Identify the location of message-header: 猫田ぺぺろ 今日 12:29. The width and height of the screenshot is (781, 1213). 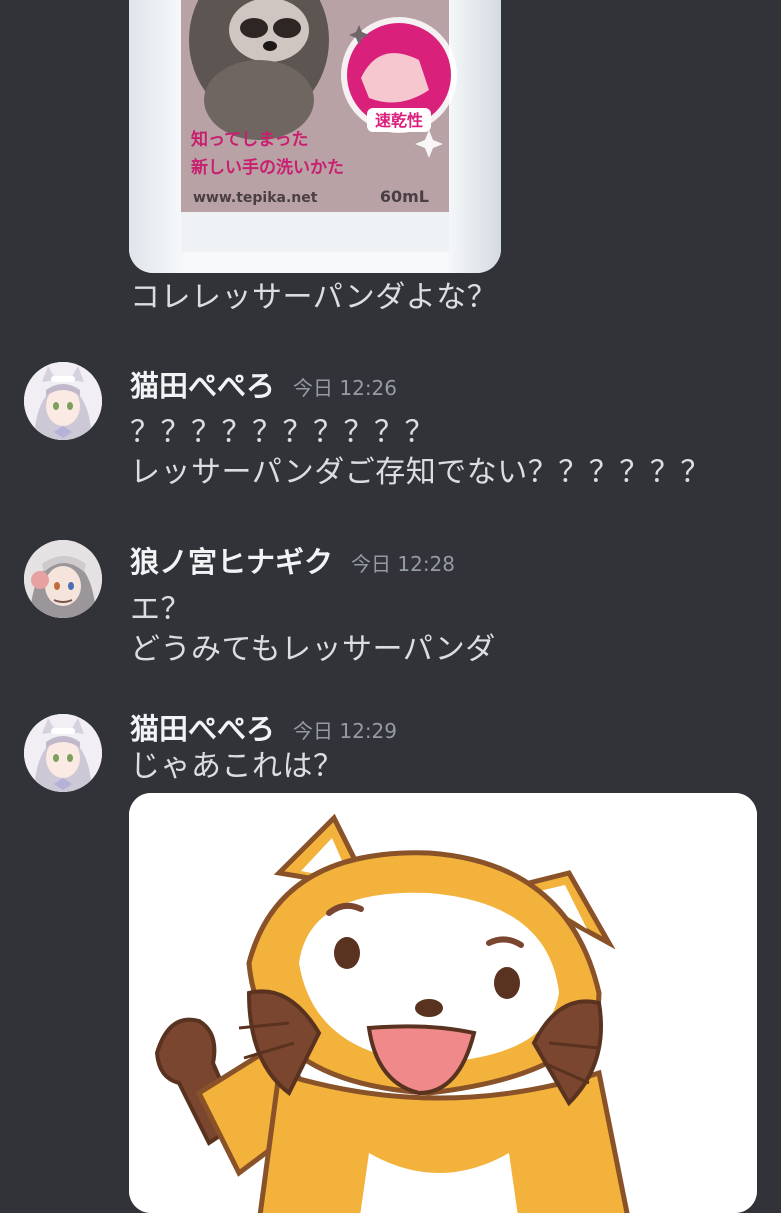
(263, 730).